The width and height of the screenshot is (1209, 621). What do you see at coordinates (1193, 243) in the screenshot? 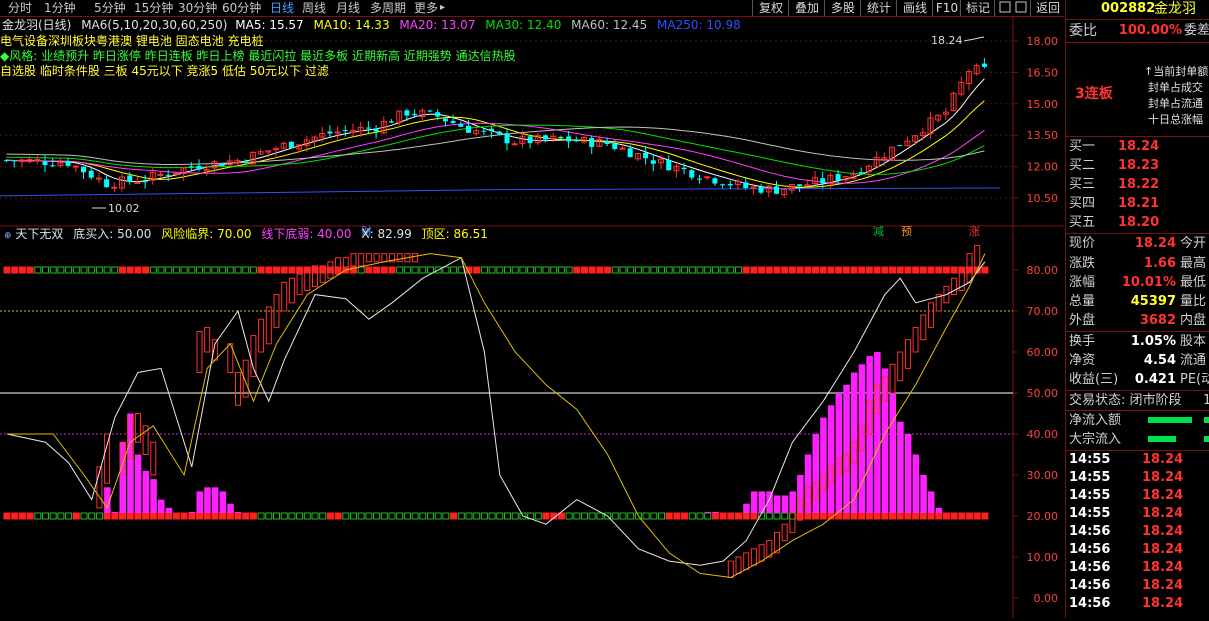
I see `quote-extra-open: 今开` at bounding box center [1193, 243].